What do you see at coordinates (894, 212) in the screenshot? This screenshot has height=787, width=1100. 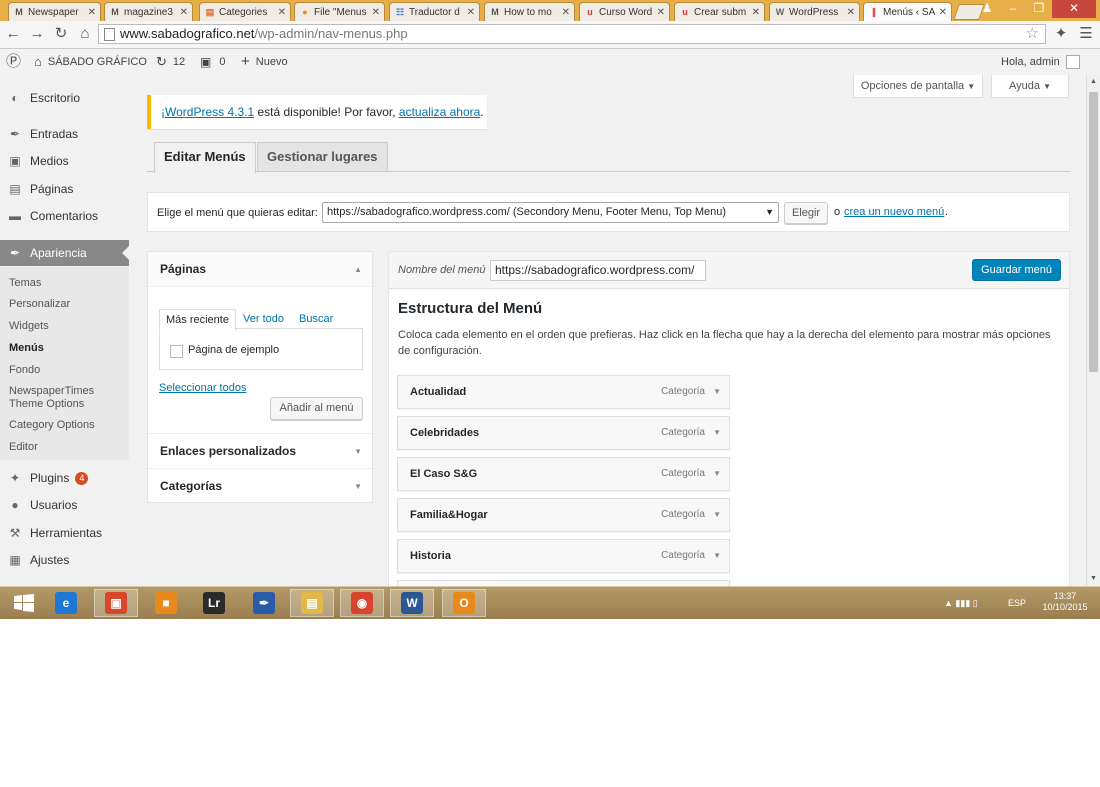 I see `create-new-menu-link: crea un nuevo menú` at bounding box center [894, 212].